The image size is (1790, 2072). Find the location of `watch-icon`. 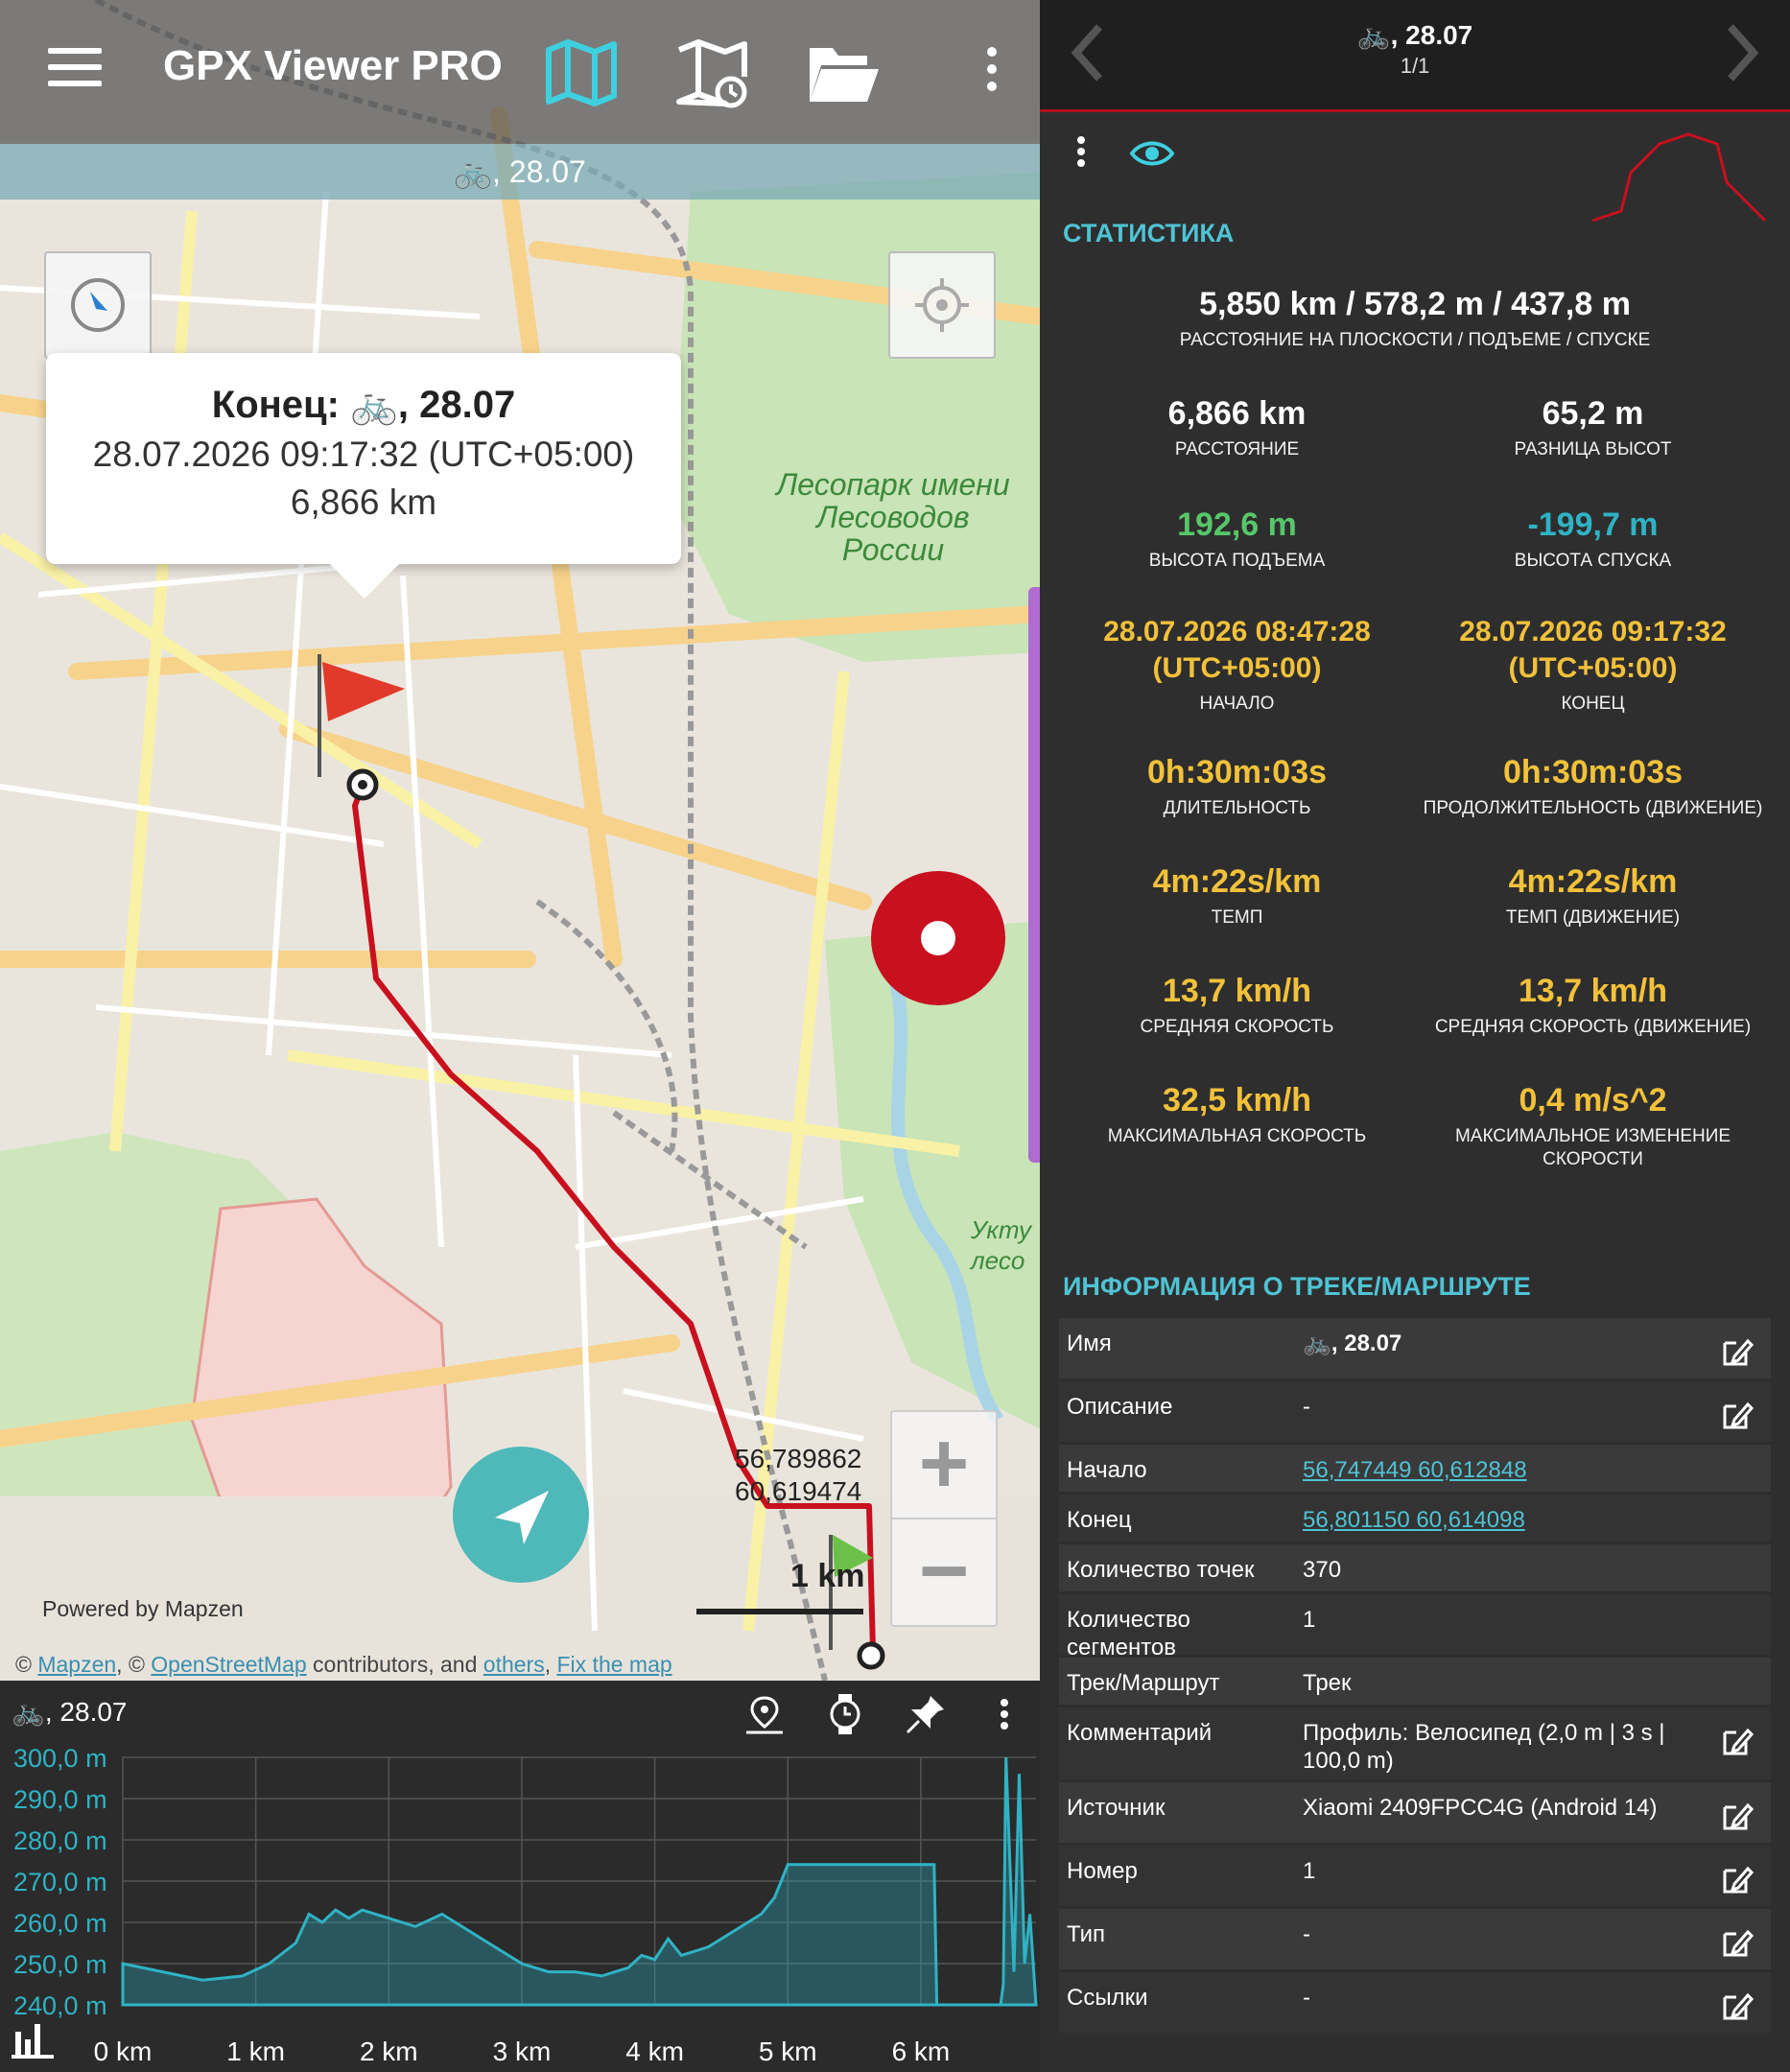

watch-icon is located at coordinates (845, 1714).